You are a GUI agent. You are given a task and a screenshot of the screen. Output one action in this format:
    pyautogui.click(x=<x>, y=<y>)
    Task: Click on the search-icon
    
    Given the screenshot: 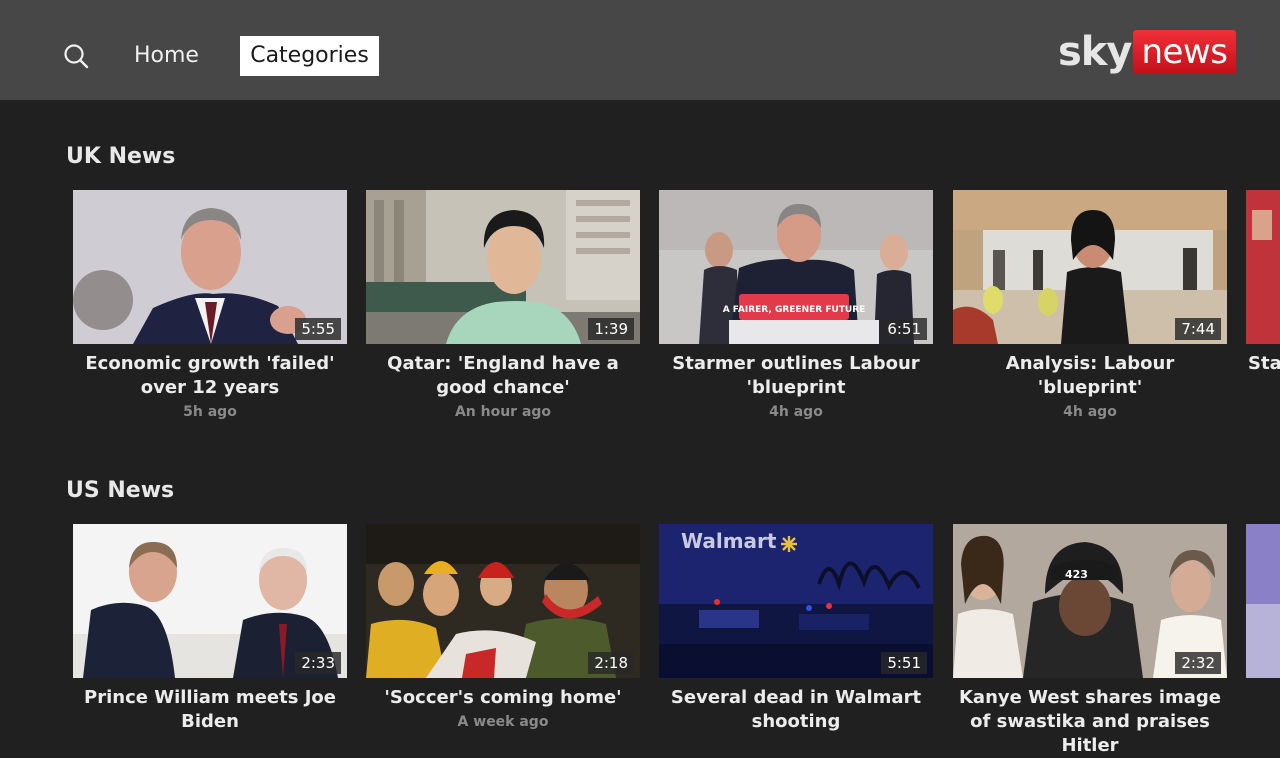 What is the action you would take?
    pyautogui.click(x=76, y=56)
    